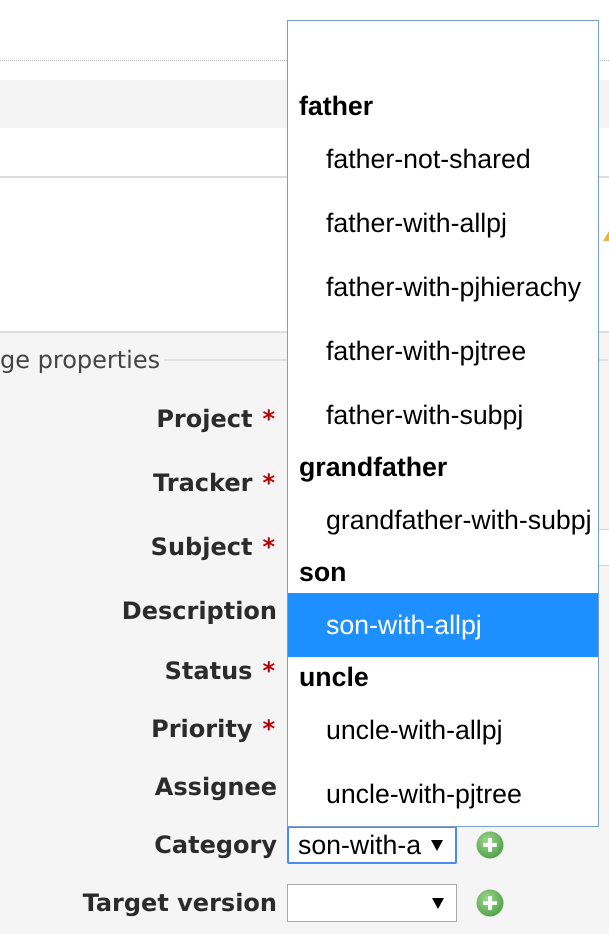 Image resolution: width=609 pixels, height=934 pixels. Describe the element at coordinates (336, 106) in the screenshot. I see `option-group-label: father` at that location.